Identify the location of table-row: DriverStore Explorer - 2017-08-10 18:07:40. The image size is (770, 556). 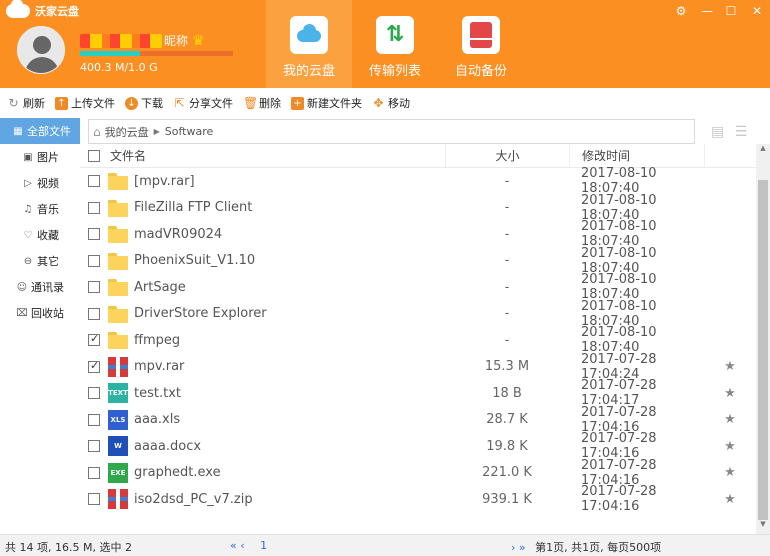
(418, 314).